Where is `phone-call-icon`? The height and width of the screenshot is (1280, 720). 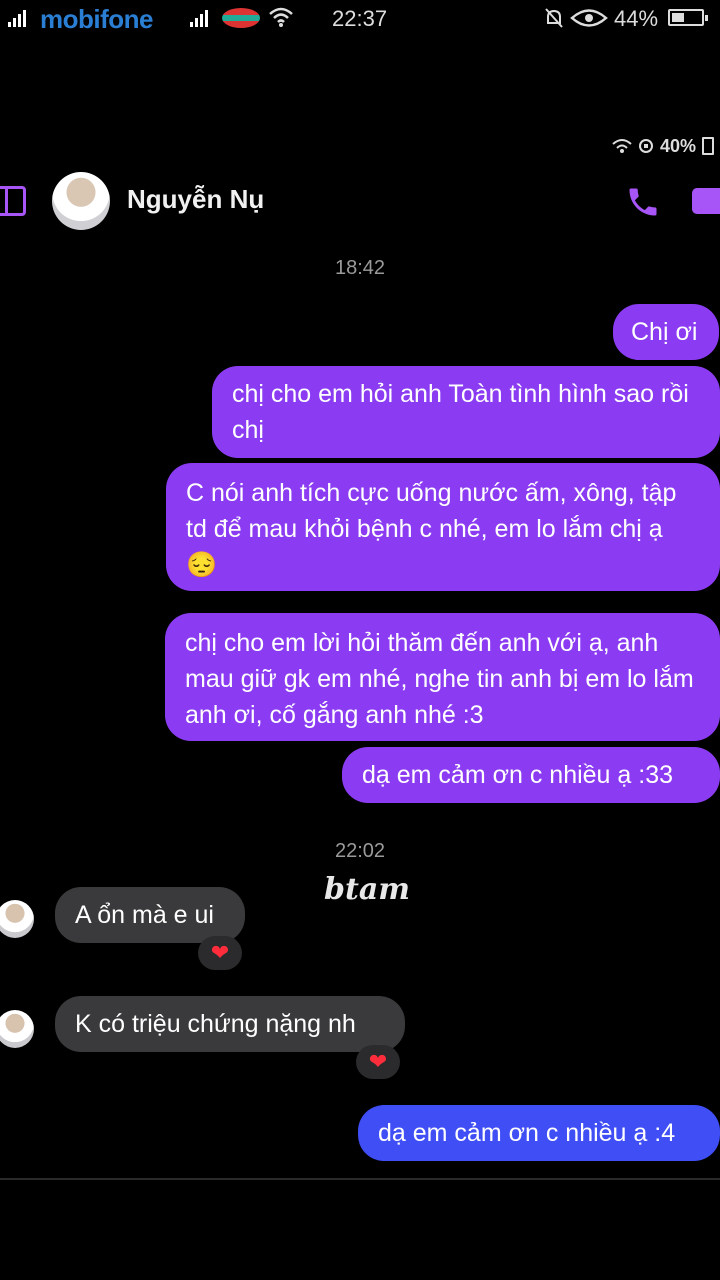 phone-call-icon is located at coordinates (643, 202).